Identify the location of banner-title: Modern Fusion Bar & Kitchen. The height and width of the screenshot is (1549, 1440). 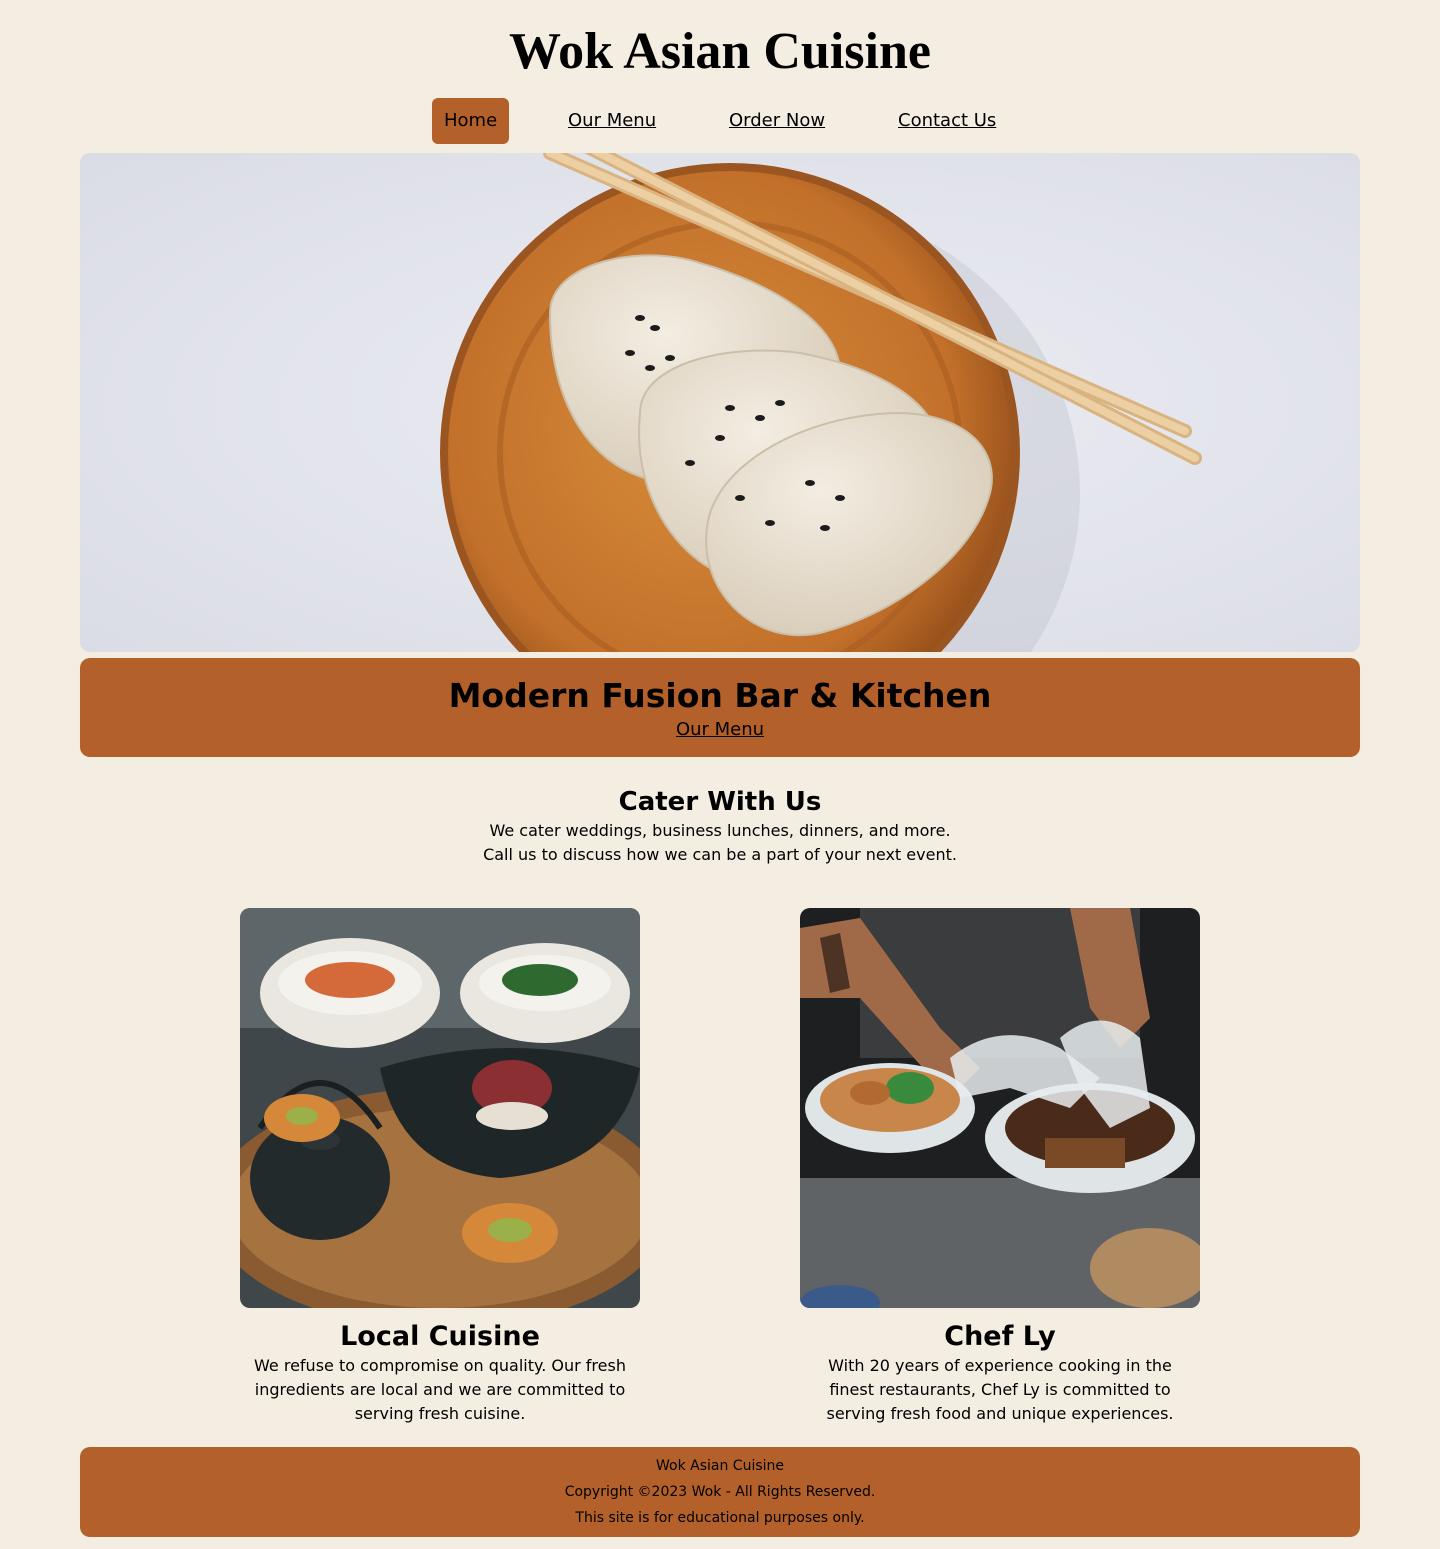
(720, 695).